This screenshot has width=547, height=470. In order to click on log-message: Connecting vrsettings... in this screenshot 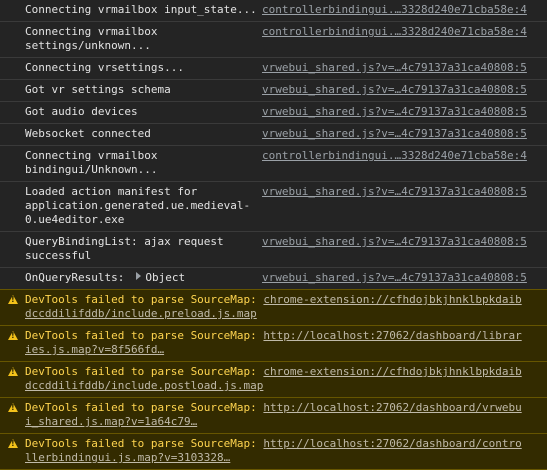, I will do `click(104, 67)`.